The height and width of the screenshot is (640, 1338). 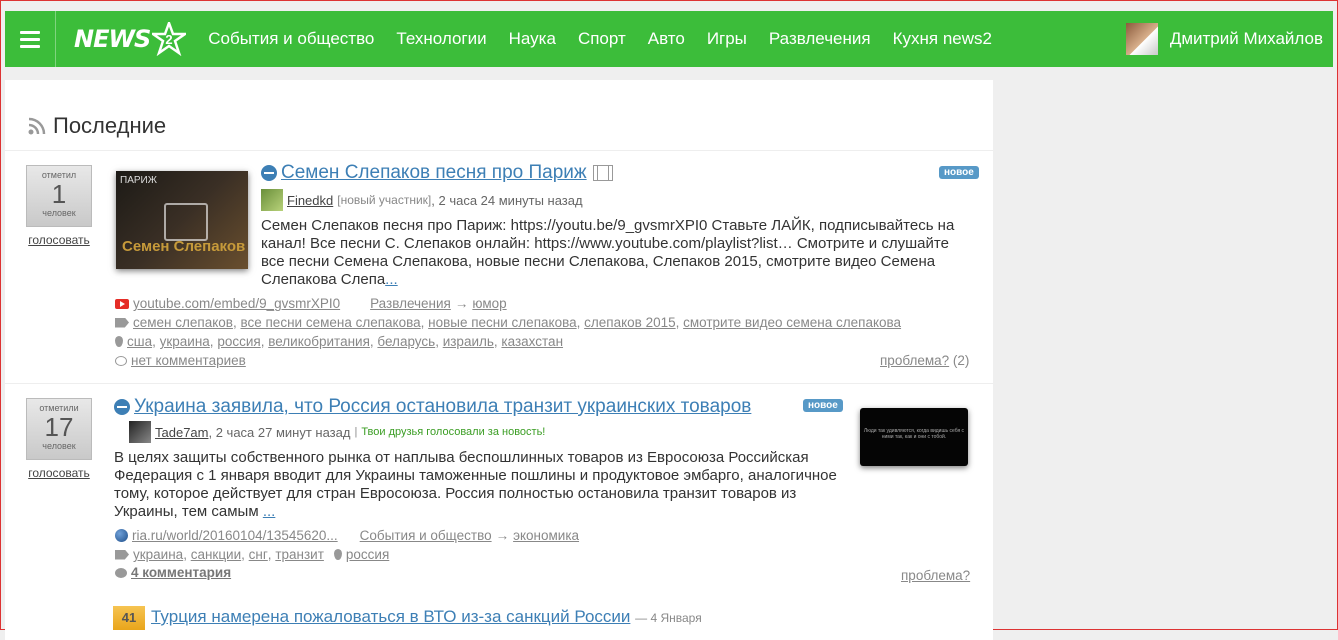 What do you see at coordinates (158, 554) in the screenshot?
I see `tag-link: украина` at bounding box center [158, 554].